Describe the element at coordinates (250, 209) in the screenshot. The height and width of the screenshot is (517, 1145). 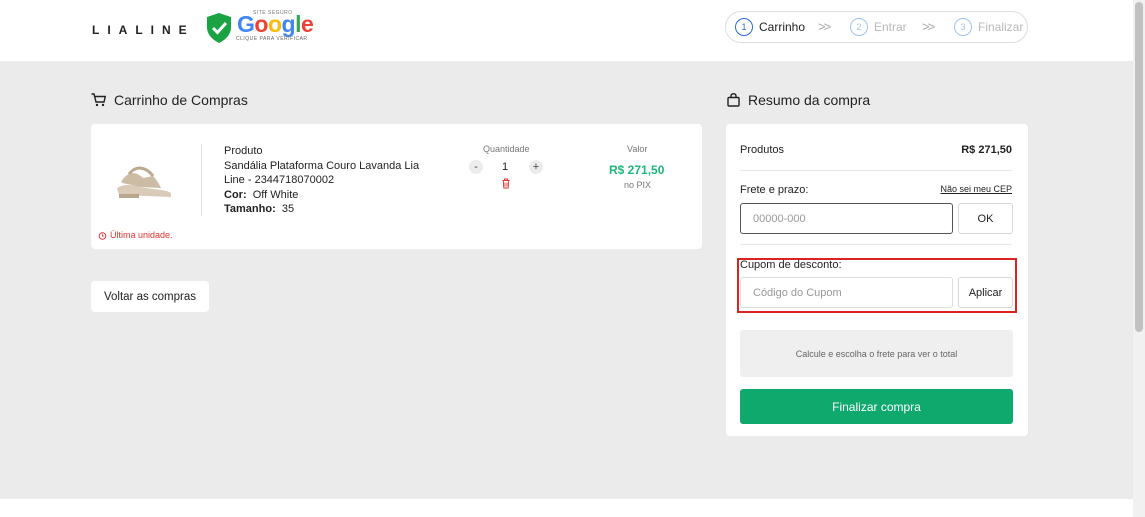
I see `size-label: Tamanho:` at that location.